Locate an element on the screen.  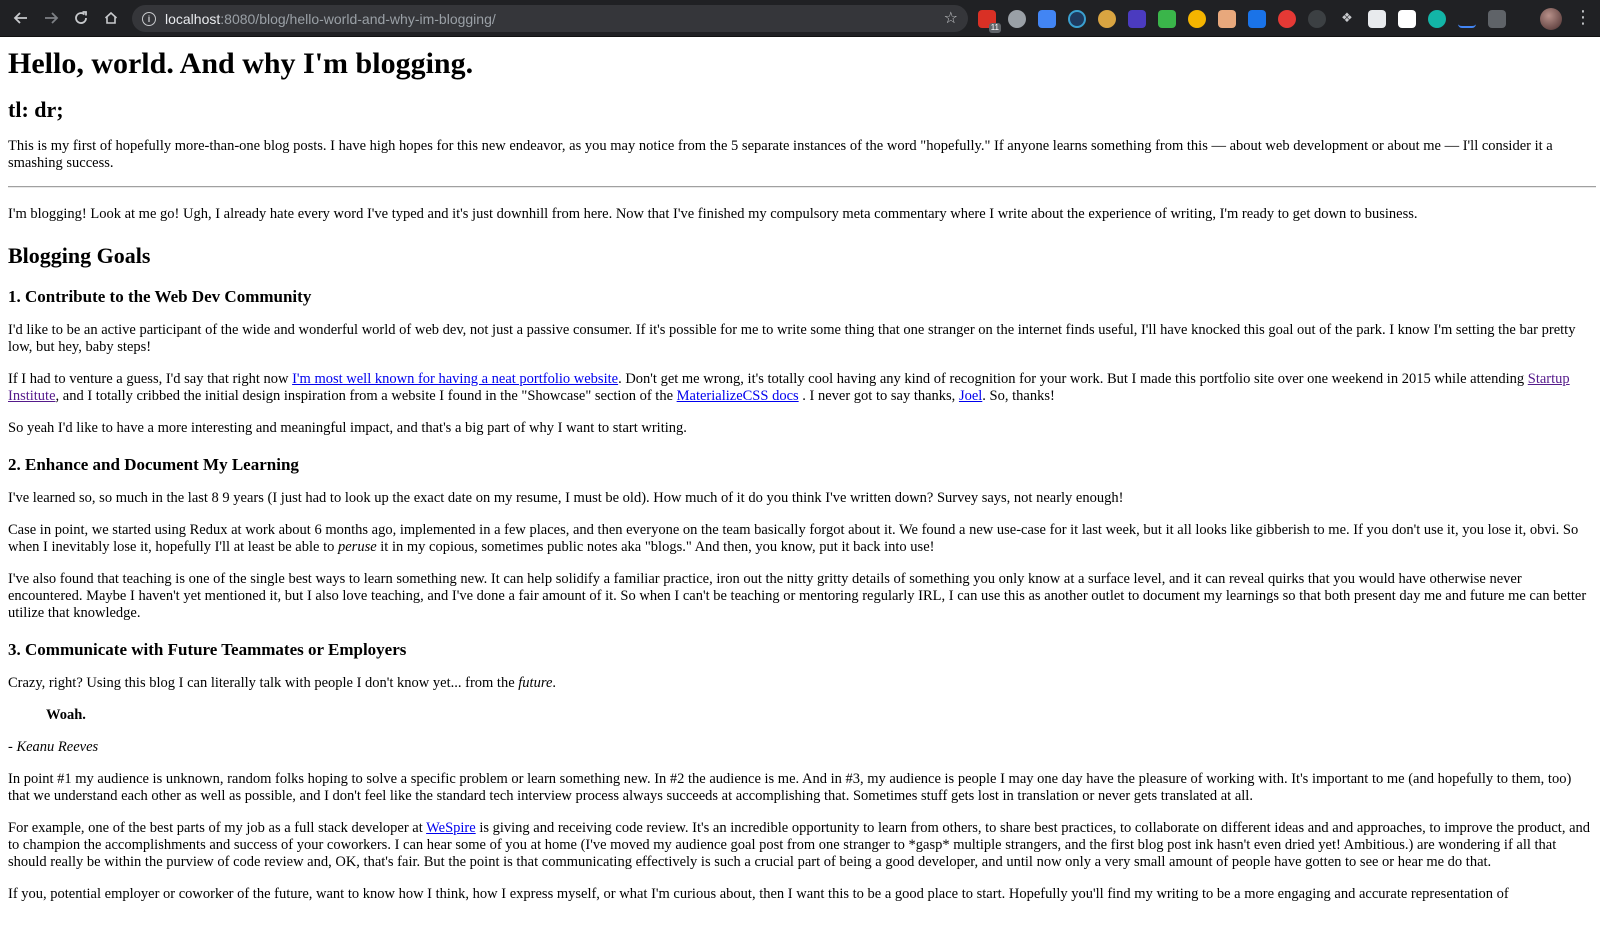
screenshot-extension-icon is located at coordinates (1497, 19).